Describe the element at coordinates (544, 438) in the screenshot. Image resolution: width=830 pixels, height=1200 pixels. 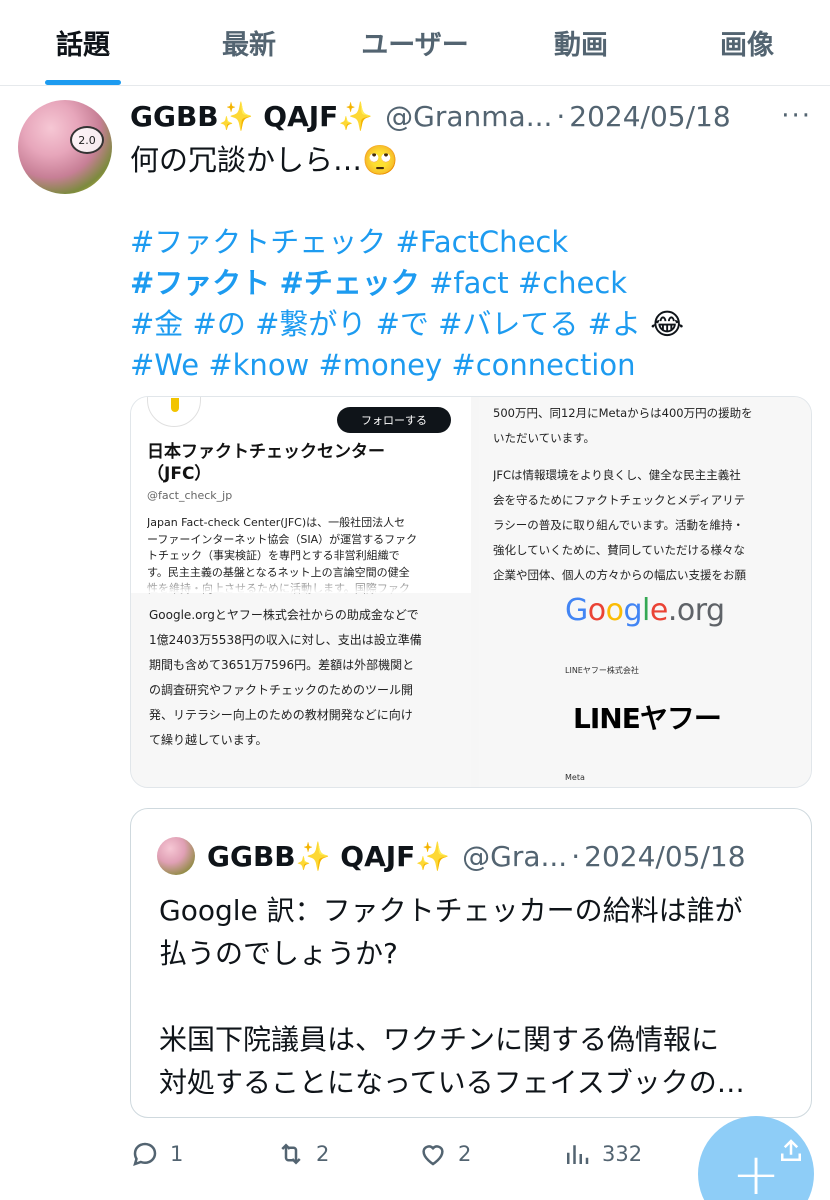
I see `support-line: いただいています。` at that location.